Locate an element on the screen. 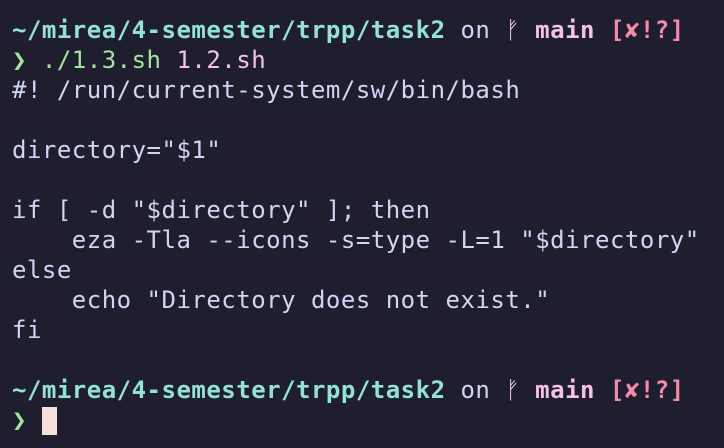  output-line: if [ -d "$directory" ]; then is located at coordinates (221, 210).